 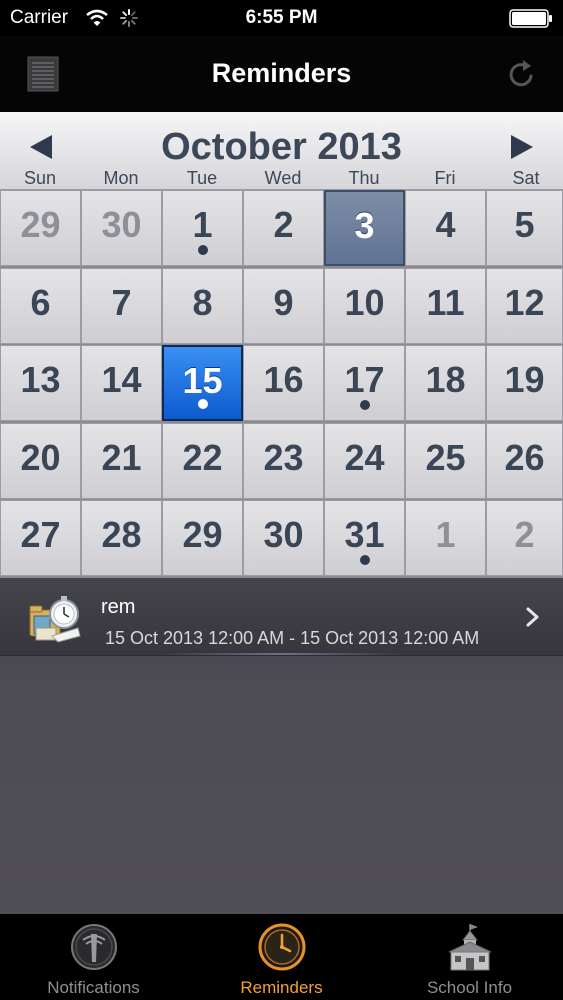 I want to click on status-bar: Carrier 6:55 PM, so click(x=281, y=18).